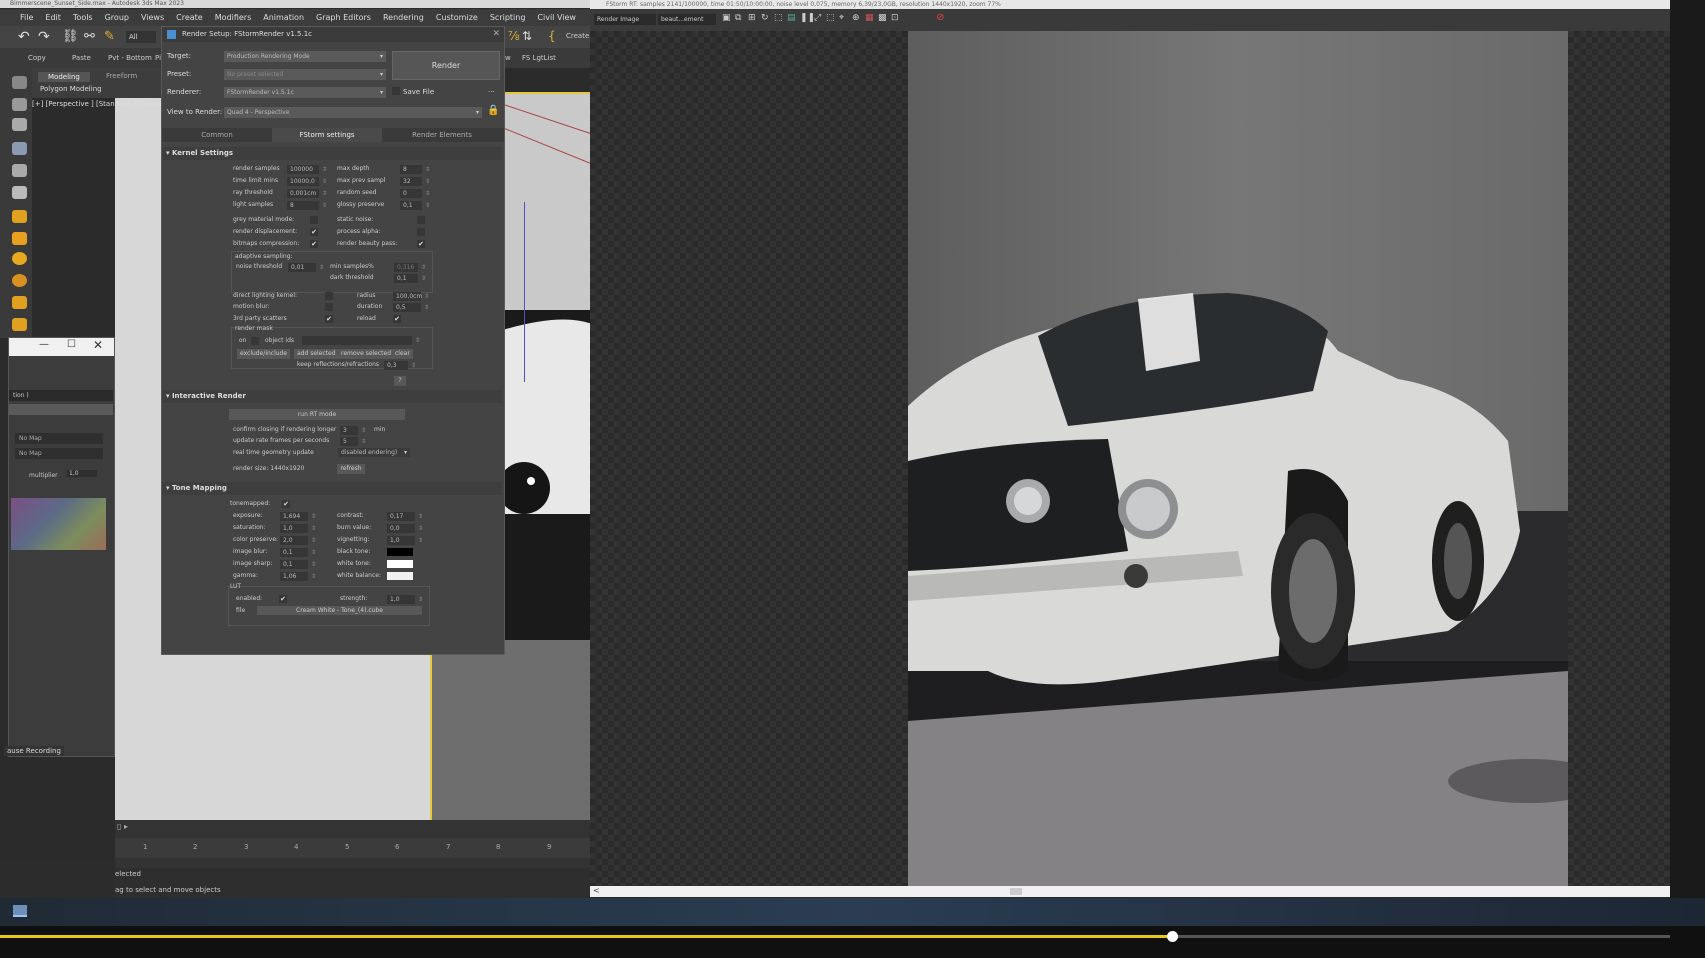  What do you see at coordinates (89, 36) in the screenshot?
I see `unlink-icon: ⚯` at bounding box center [89, 36].